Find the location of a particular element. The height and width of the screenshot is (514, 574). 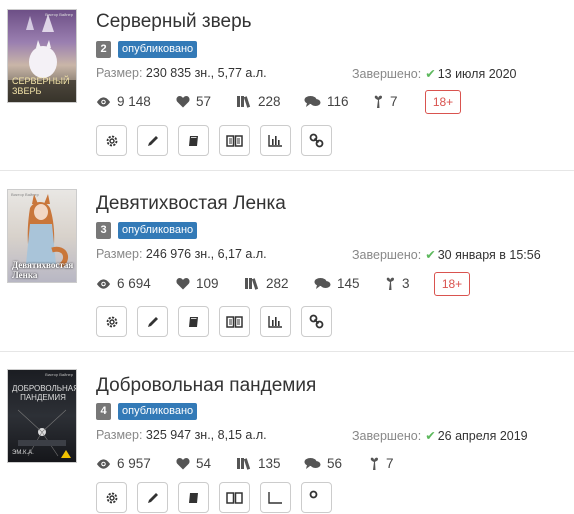

comments-count: 145 is located at coordinates (348, 283).